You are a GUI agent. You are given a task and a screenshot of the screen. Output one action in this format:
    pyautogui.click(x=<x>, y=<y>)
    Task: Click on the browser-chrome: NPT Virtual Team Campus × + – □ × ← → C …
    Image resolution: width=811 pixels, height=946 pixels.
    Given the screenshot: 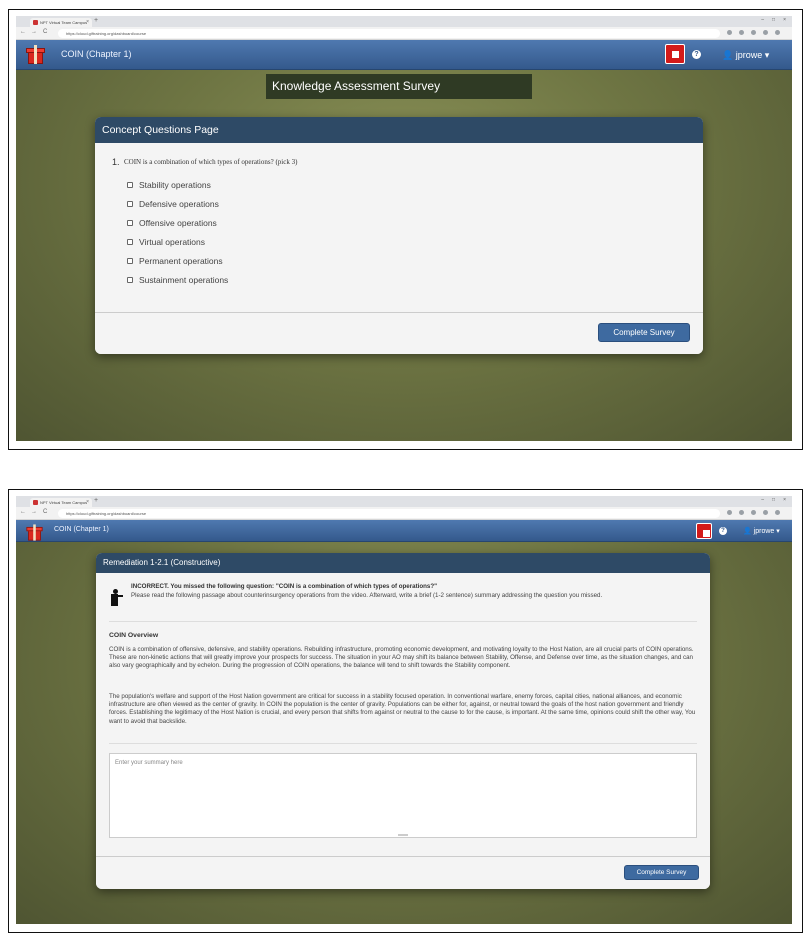 What is the action you would take?
    pyautogui.click(x=404, y=28)
    